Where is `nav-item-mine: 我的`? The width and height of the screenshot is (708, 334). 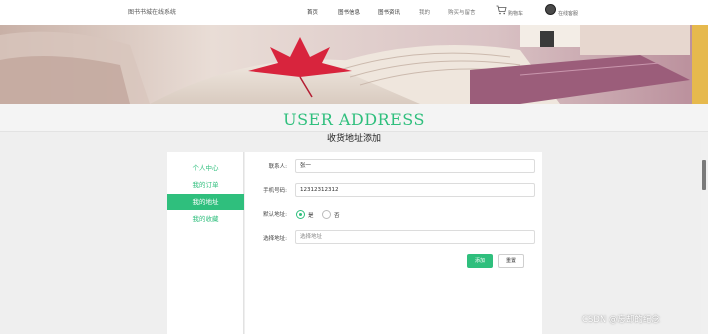
nav-item-mine: 我的 is located at coordinates (424, 12).